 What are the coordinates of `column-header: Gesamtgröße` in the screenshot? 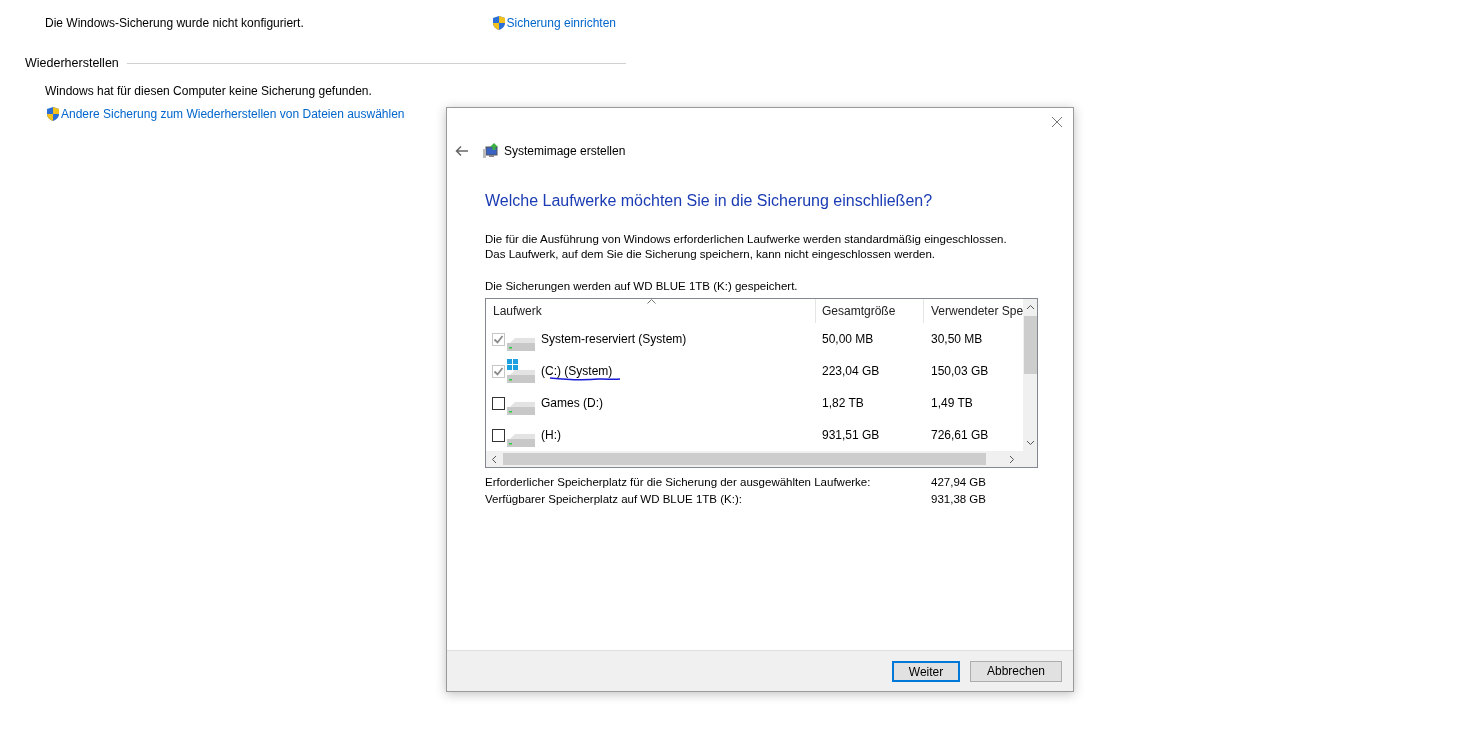 It's located at (870, 311).